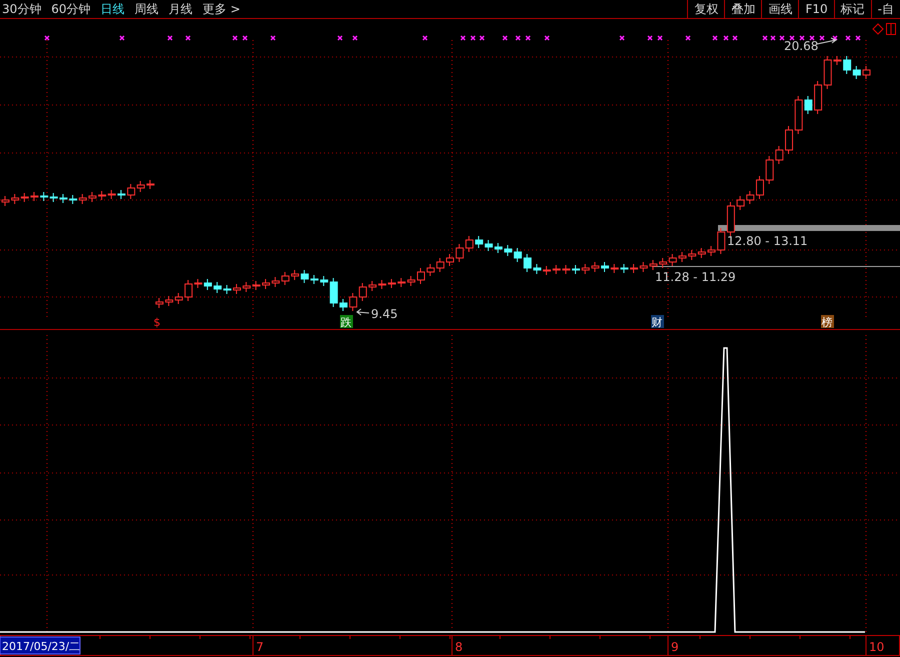  Describe the element at coordinates (459, 647) in the screenshot. I see `month-label: 8` at that location.